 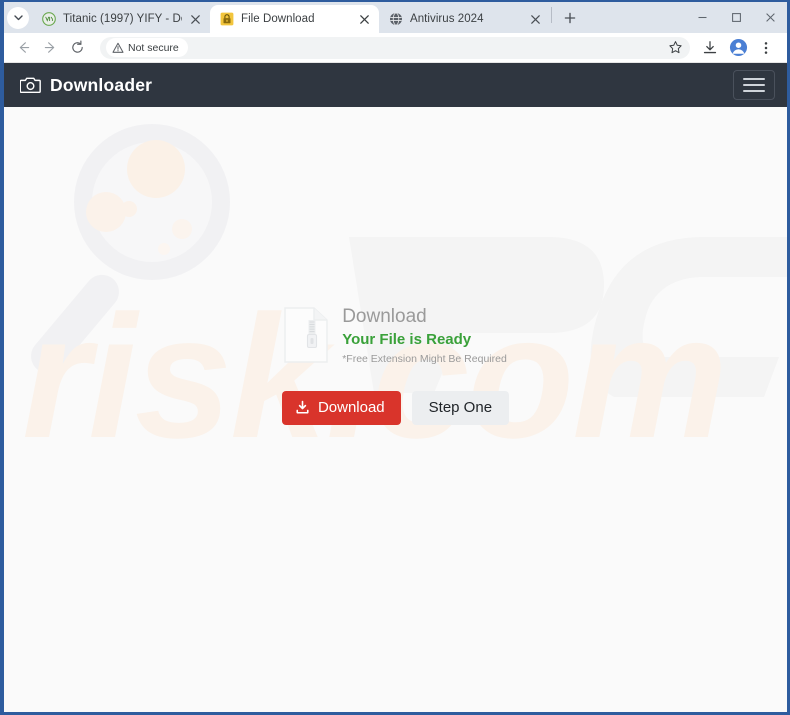 I want to click on profile-button, so click(x=738, y=48).